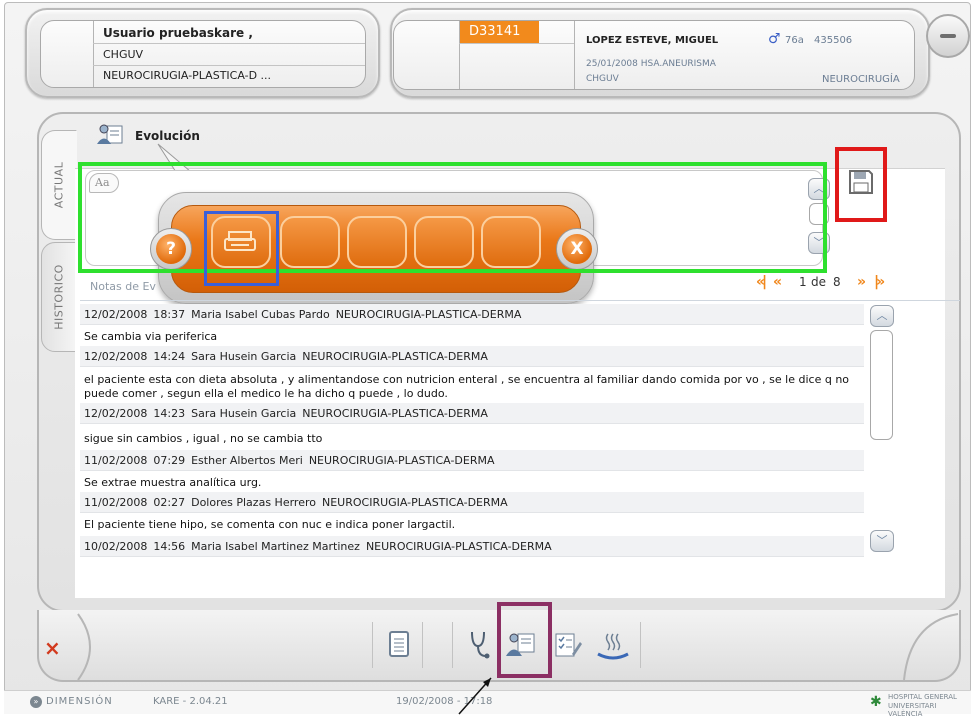 The height and width of the screenshot is (716, 975). Describe the element at coordinates (876, 702) in the screenshot. I see `hospital-logo-icon: ✱` at that location.